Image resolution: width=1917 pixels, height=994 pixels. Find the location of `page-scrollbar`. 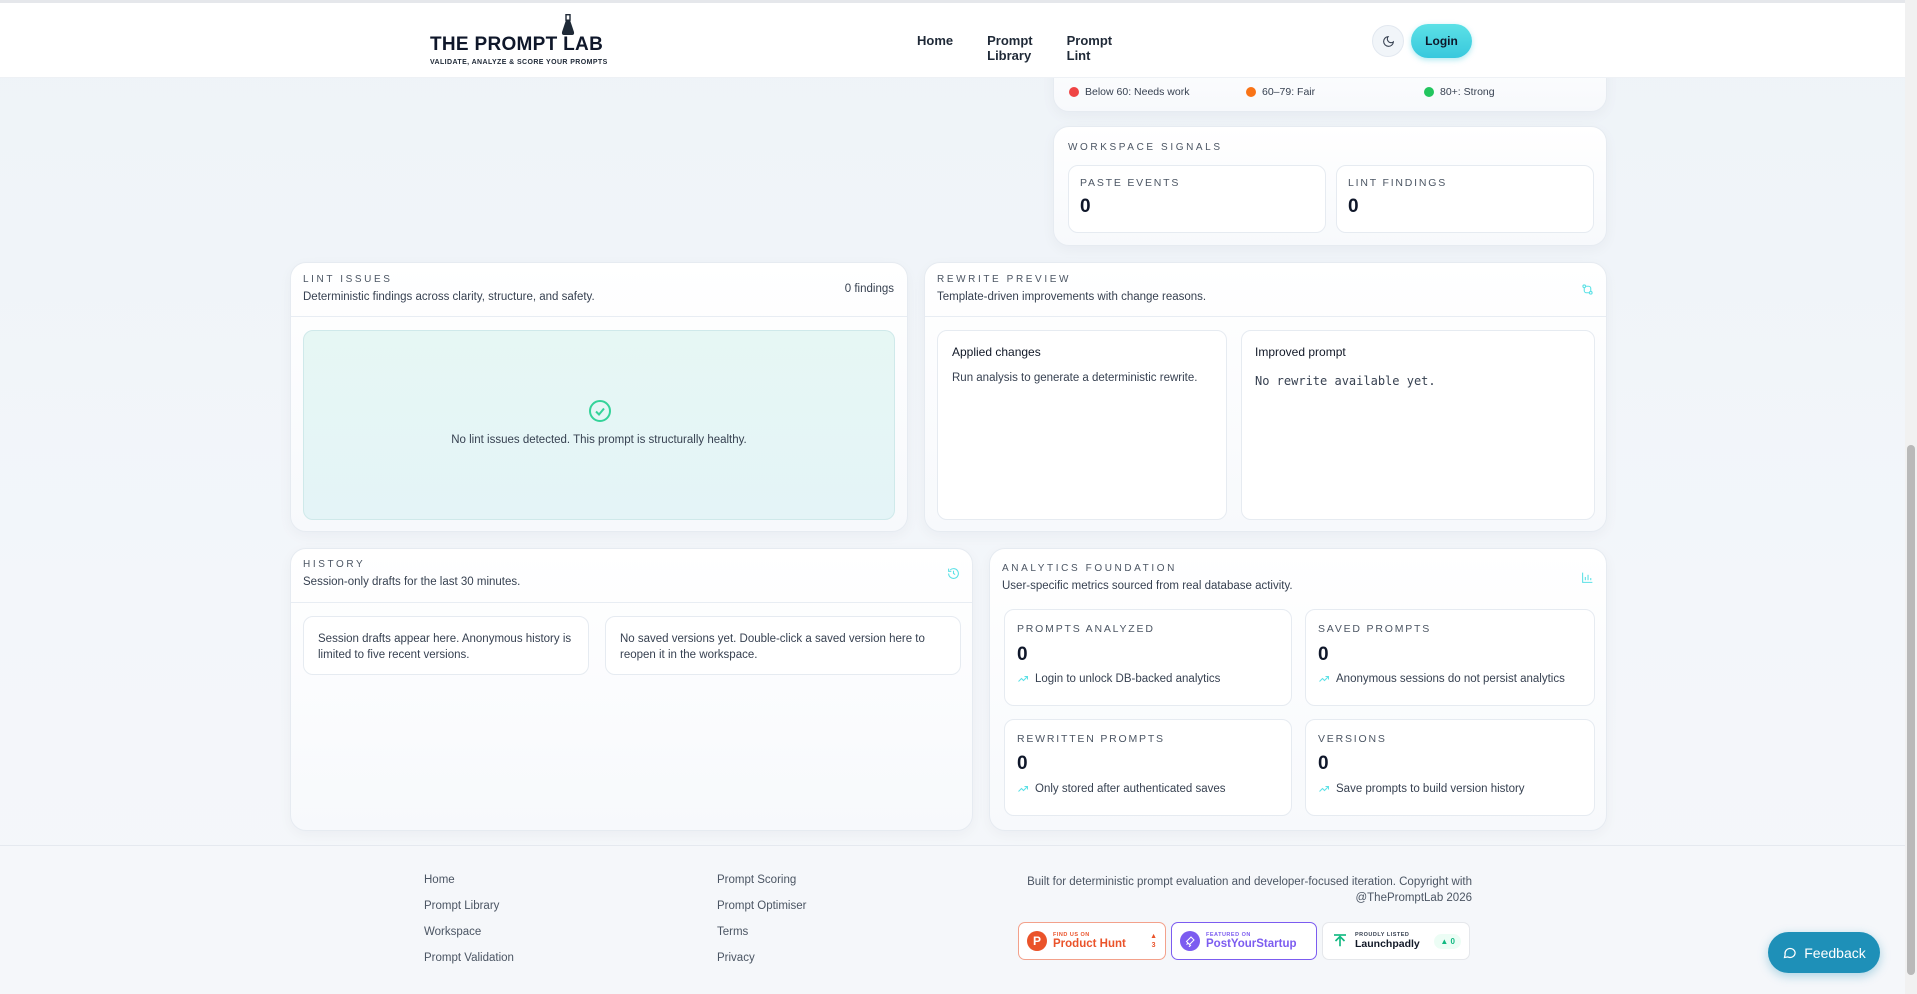

page-scrollbar is located at coordinates (1911, 497).